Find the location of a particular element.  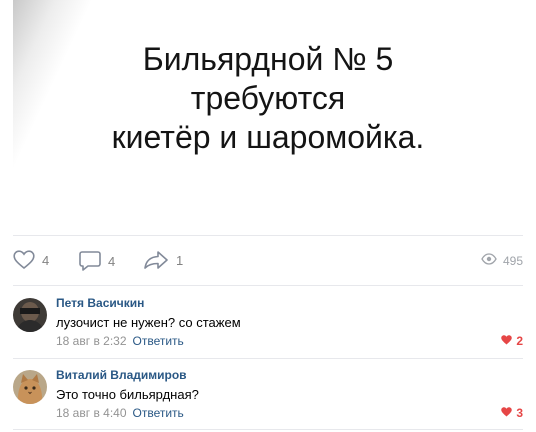

comment-time: 18 авг в 4:40 is located at coordinates (91, 413).